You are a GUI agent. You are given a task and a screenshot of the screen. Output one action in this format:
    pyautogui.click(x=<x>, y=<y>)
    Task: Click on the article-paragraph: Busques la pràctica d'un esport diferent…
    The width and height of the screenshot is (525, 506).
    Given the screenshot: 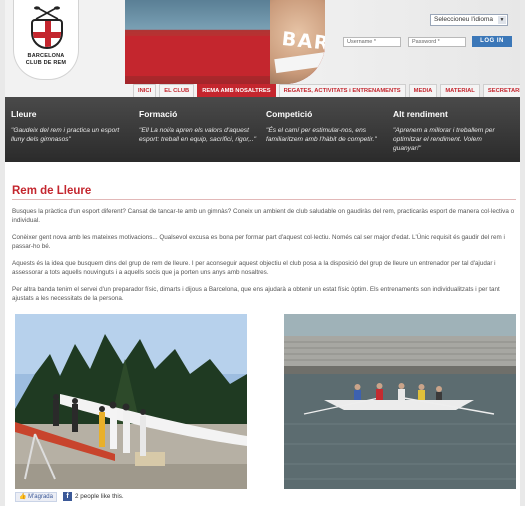 What is the action you would take?
    pyautogui.click(x=263, y=216)
    